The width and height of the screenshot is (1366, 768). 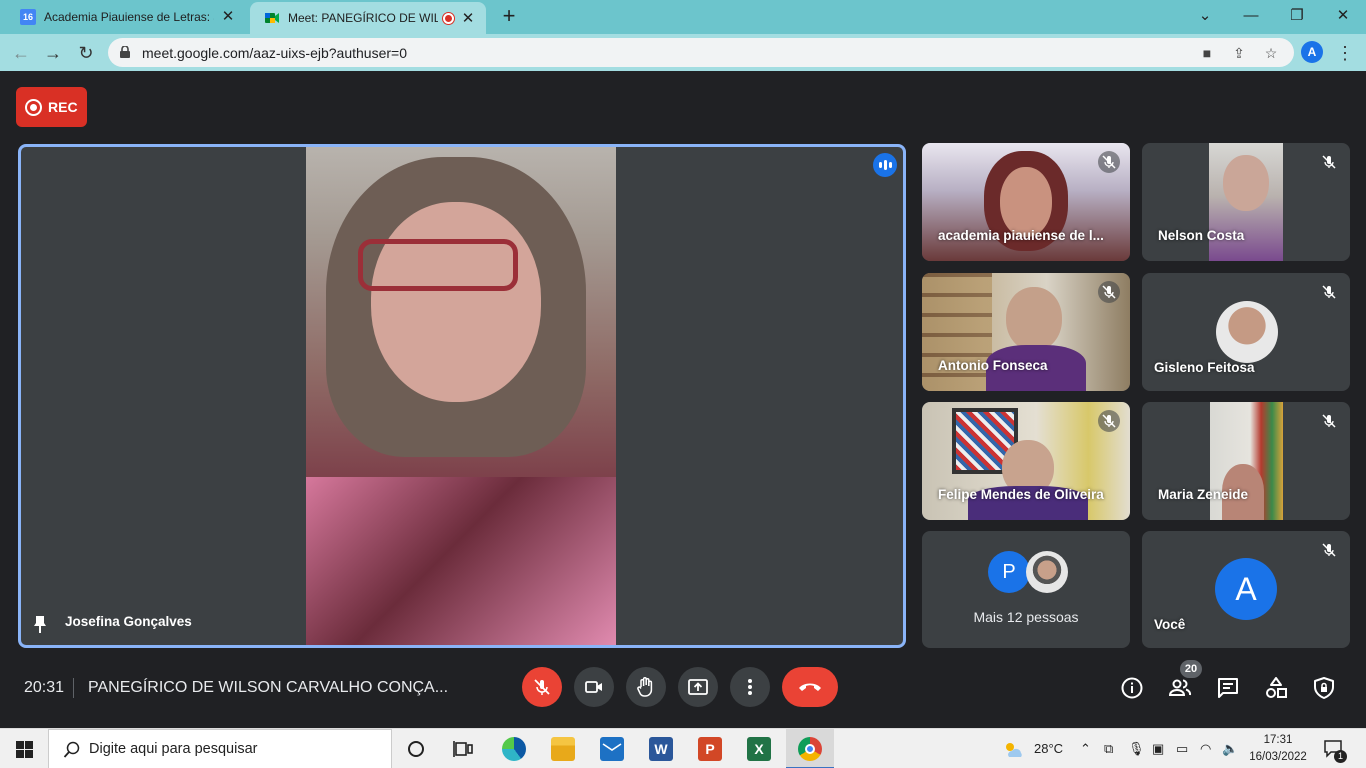 I want to click on forward-arrow-icon: →, so click(x=53, y=53).